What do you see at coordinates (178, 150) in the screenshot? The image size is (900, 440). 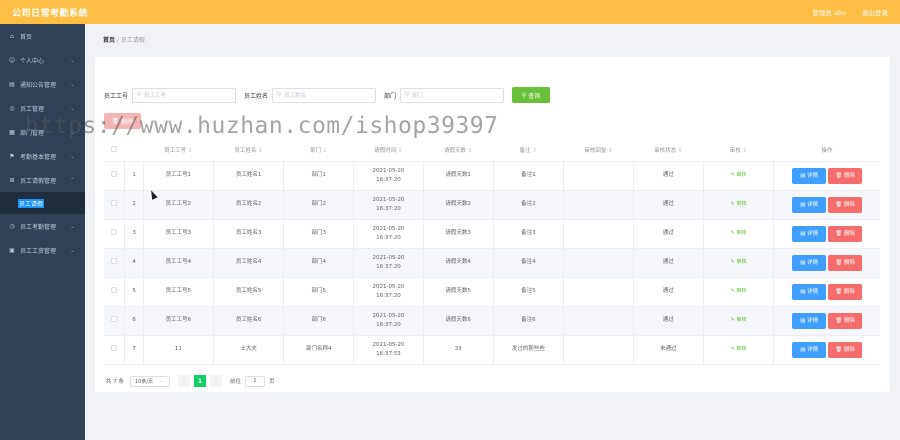 I see `column-header: 员工工号 ⇕` at bounding box center [178, 150].